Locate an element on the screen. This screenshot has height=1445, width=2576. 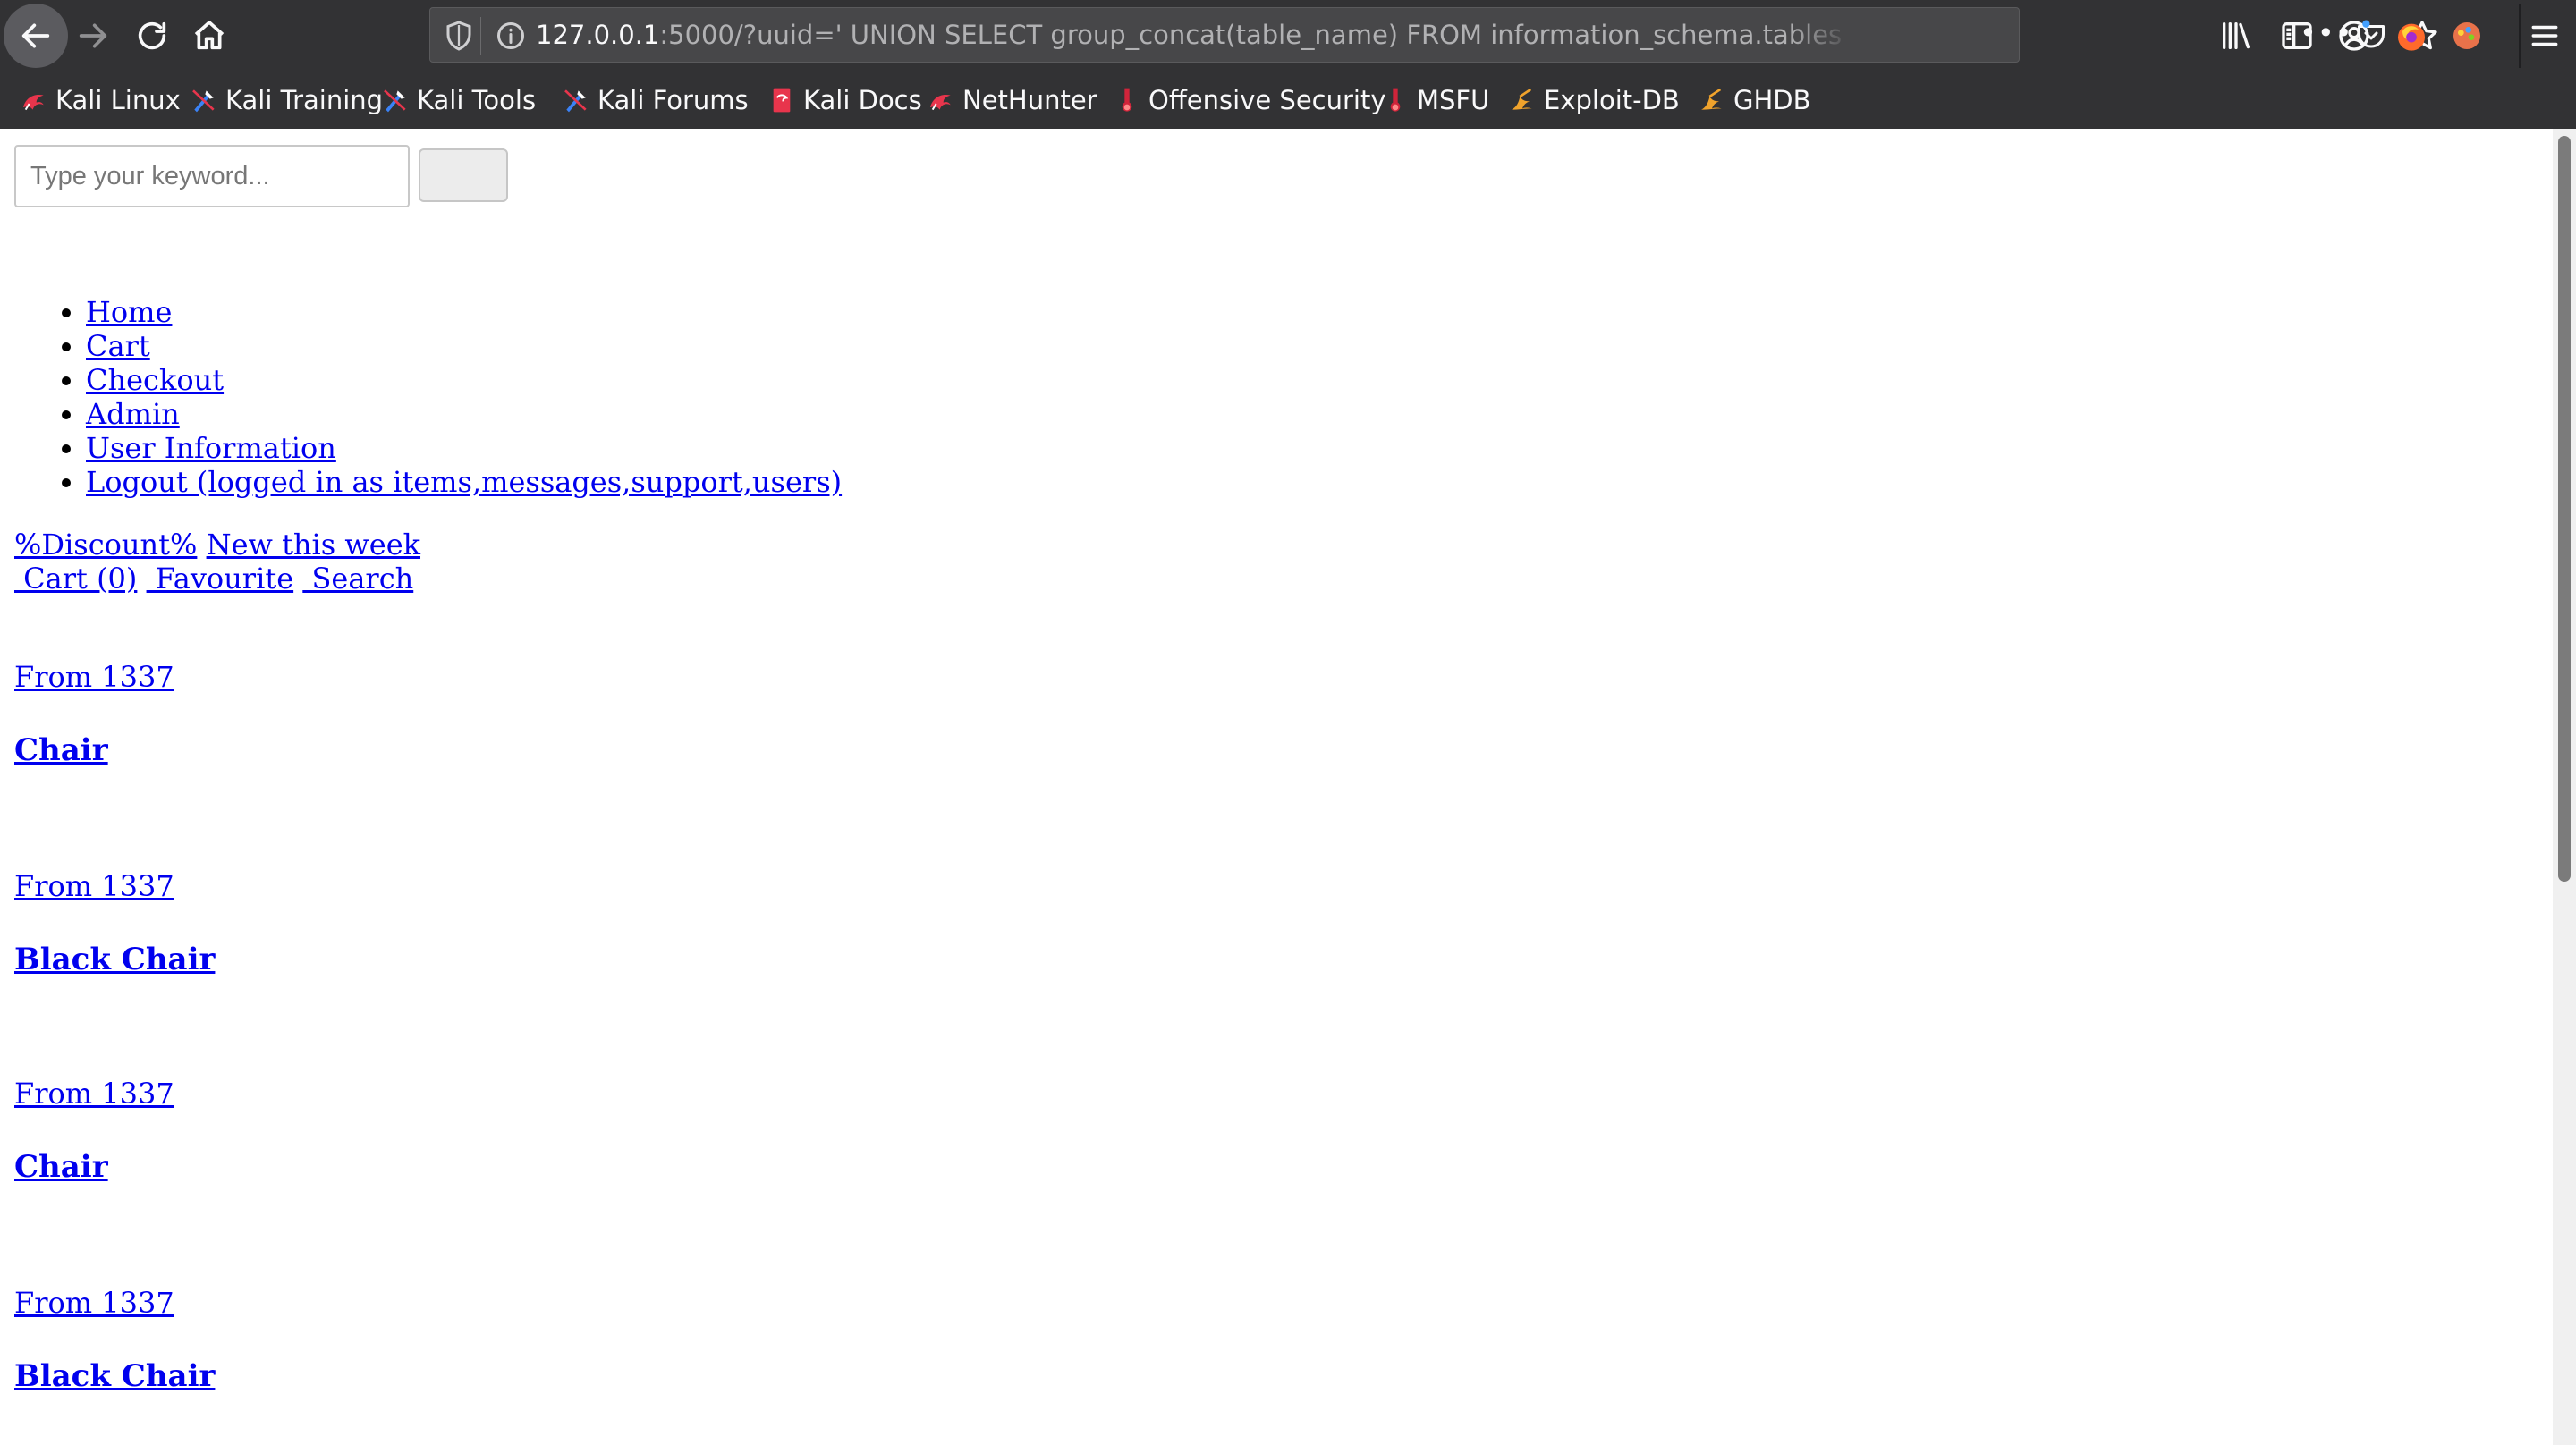
url-host: 127.0.0.1 is located at coordinates (598, 35).